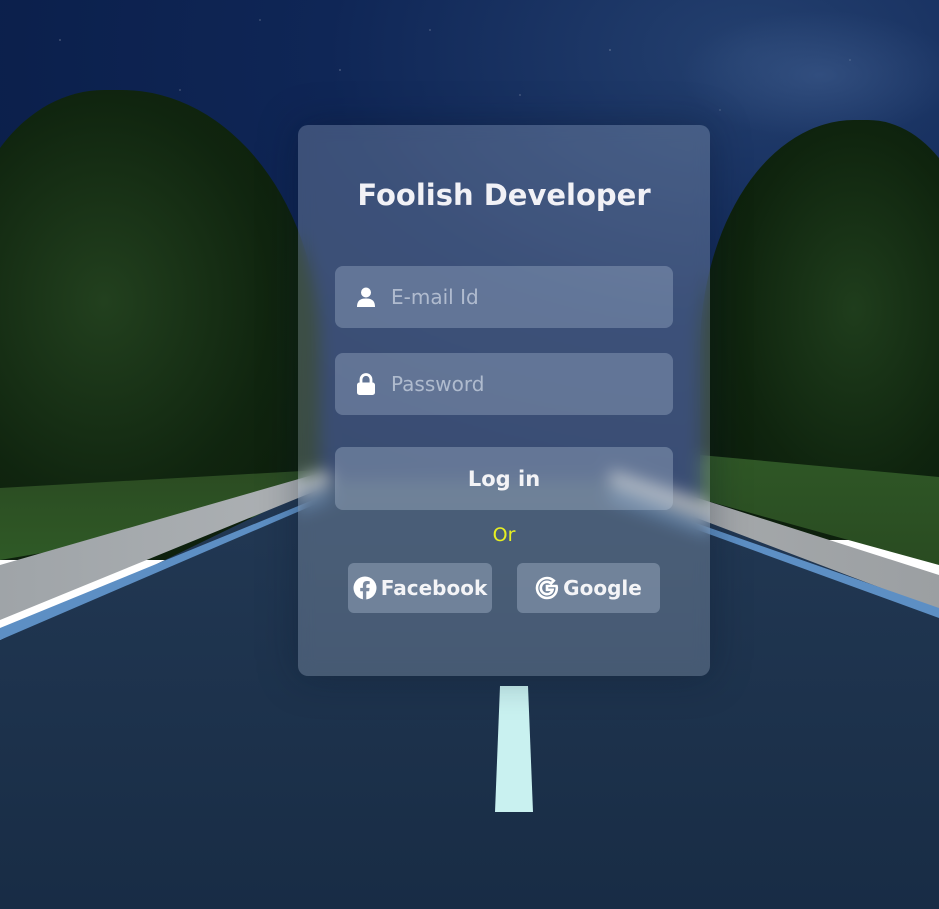 The height and width of the screenshot is (909, 939). Describe the element at coordinates (547, 588) in the screenshot. I see `google-icon` at that location.